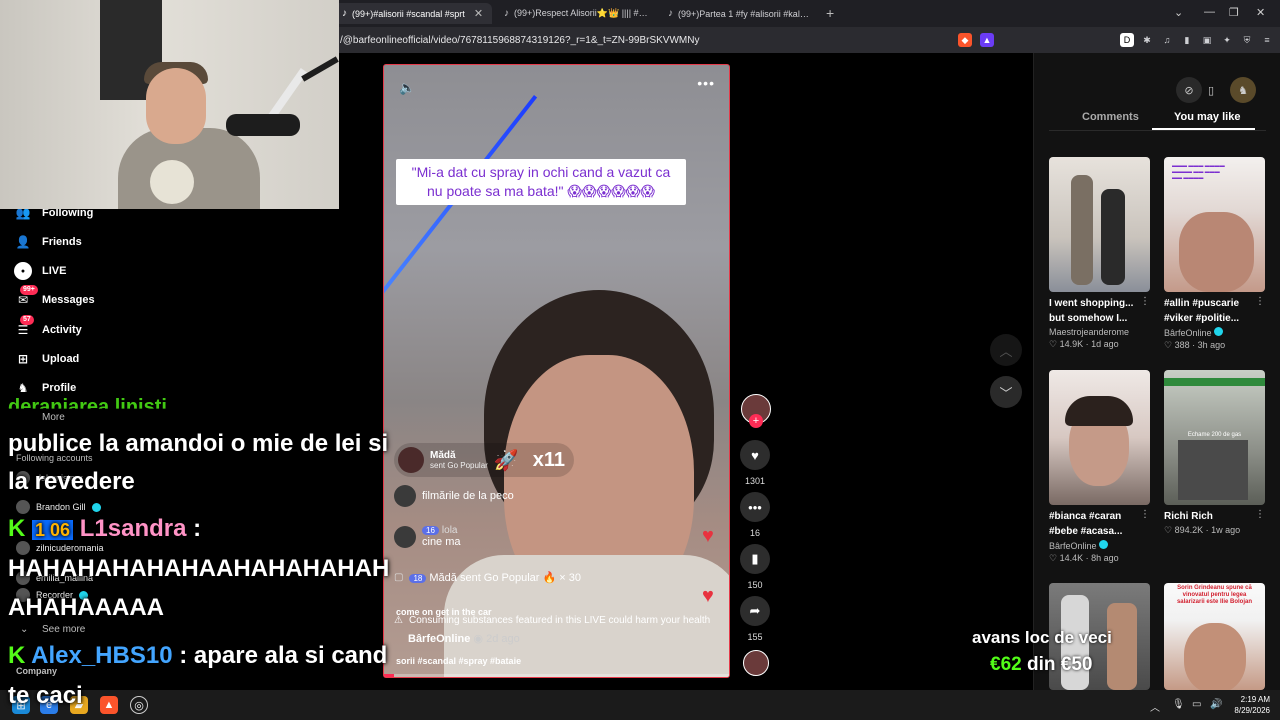  I want to click on level-badge: 18, so click(418, 578).